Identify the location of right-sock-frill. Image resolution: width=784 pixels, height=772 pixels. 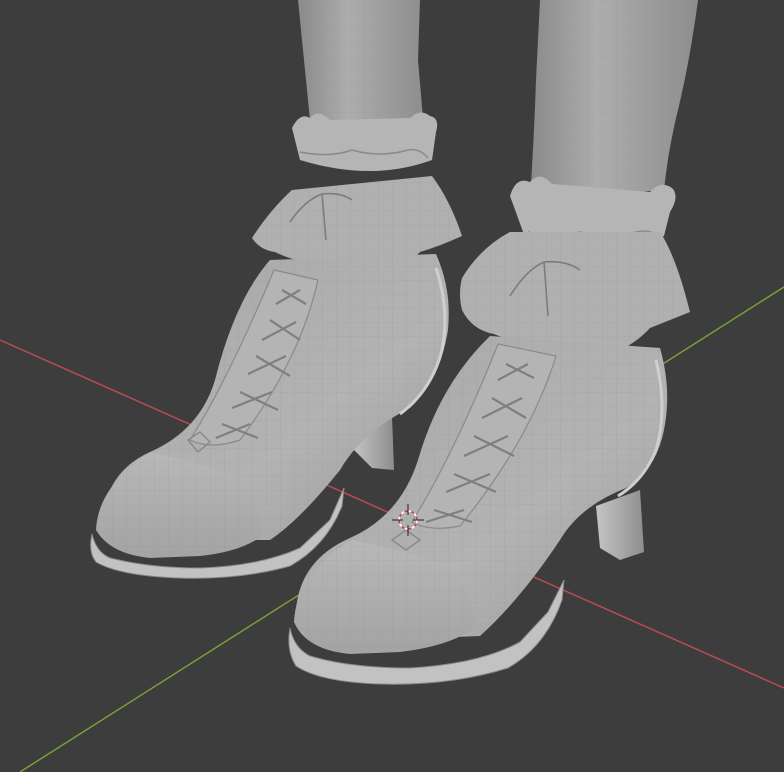
(575, 266).